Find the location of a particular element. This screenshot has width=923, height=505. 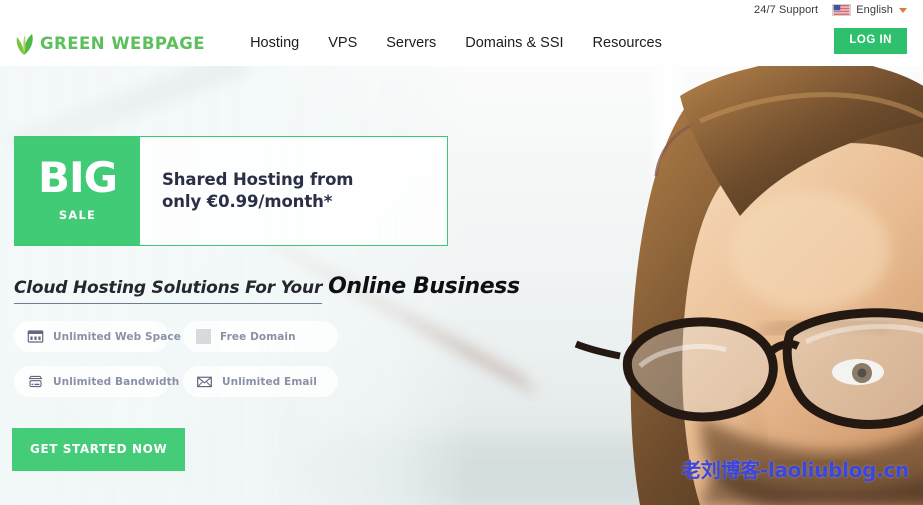

leaf-icon is located at coordinates (24, 44).